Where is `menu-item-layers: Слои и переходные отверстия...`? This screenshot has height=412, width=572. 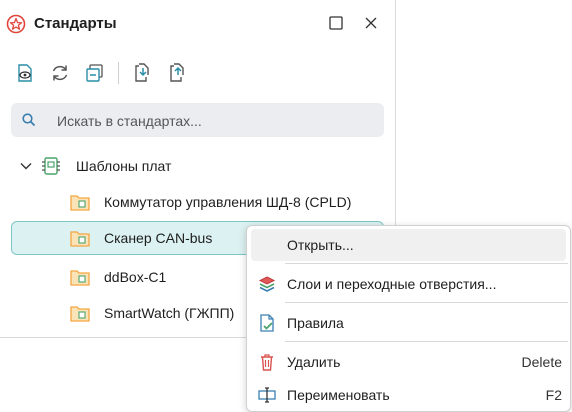
menu-item-layers: Слои и переходные отверстия... is located at coordinates (408, 284).